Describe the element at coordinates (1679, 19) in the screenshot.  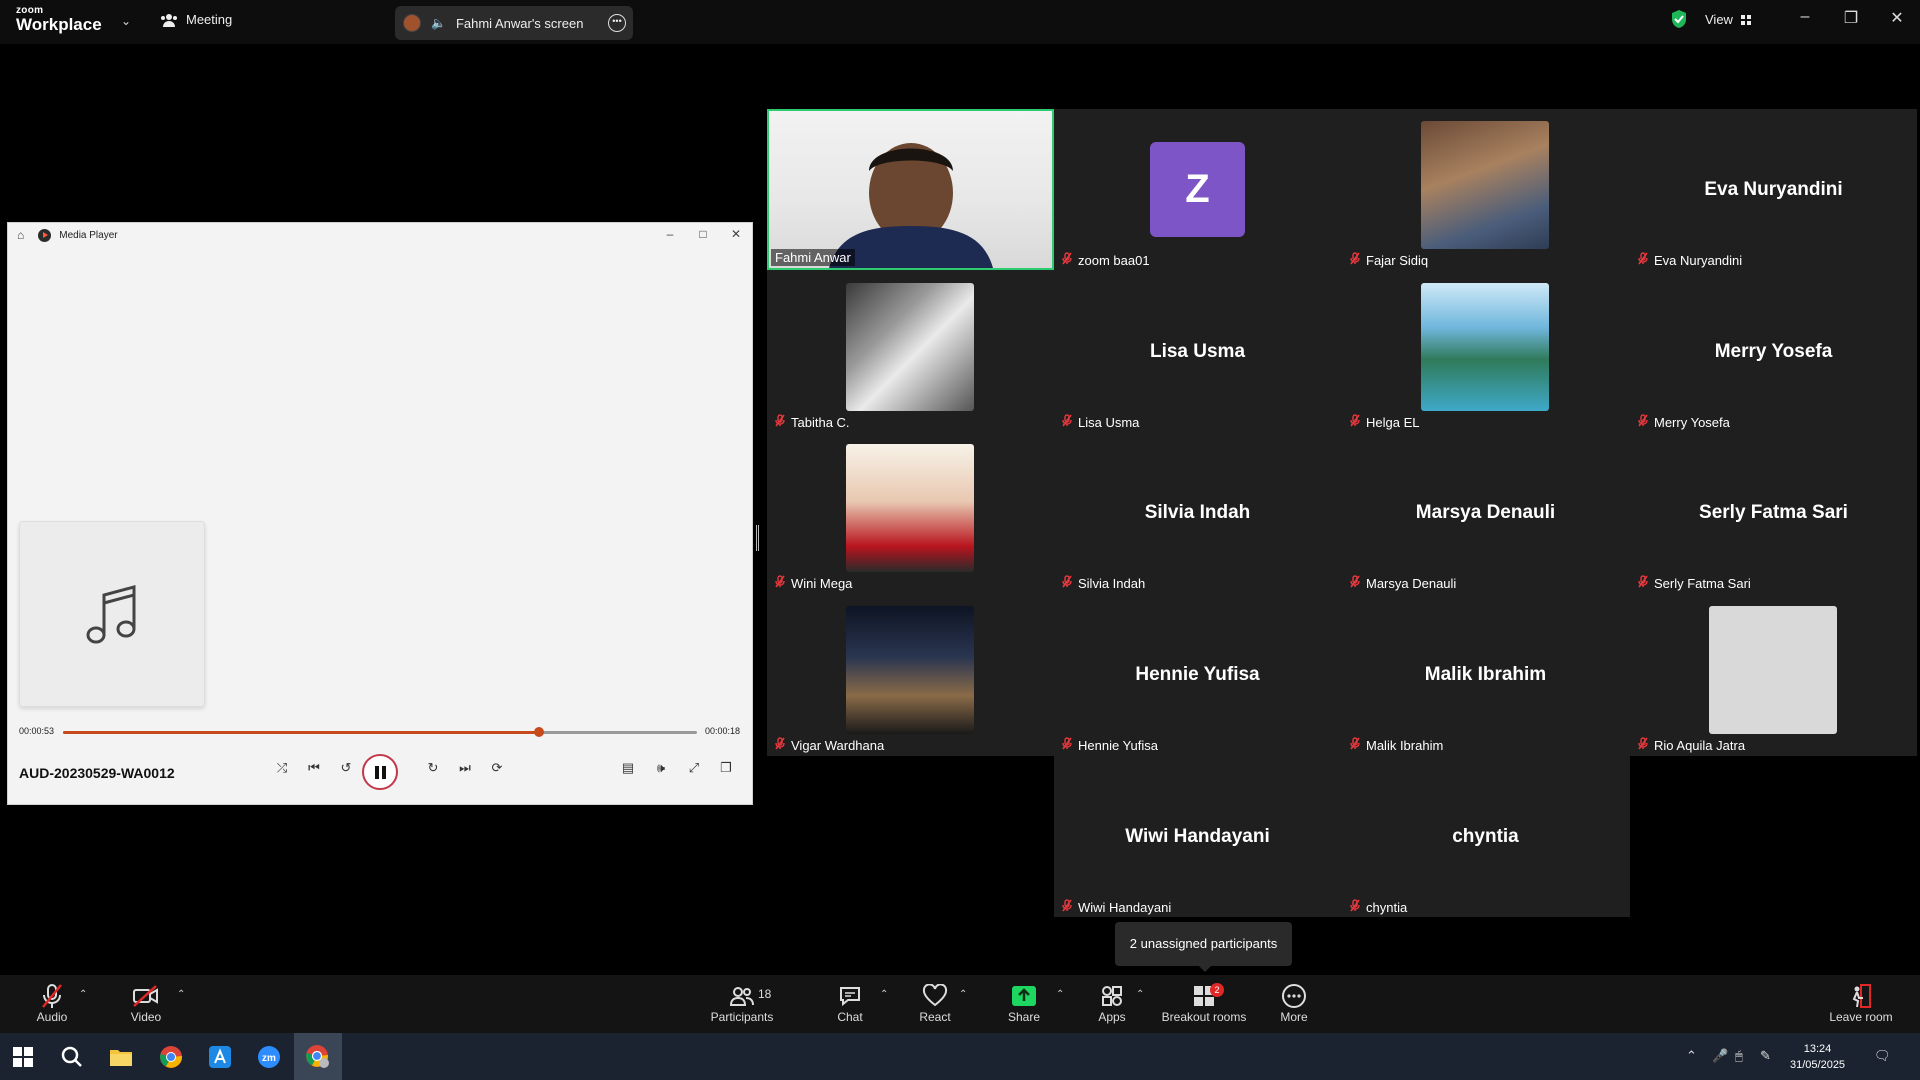
I see `security-shield-icon` at that location.